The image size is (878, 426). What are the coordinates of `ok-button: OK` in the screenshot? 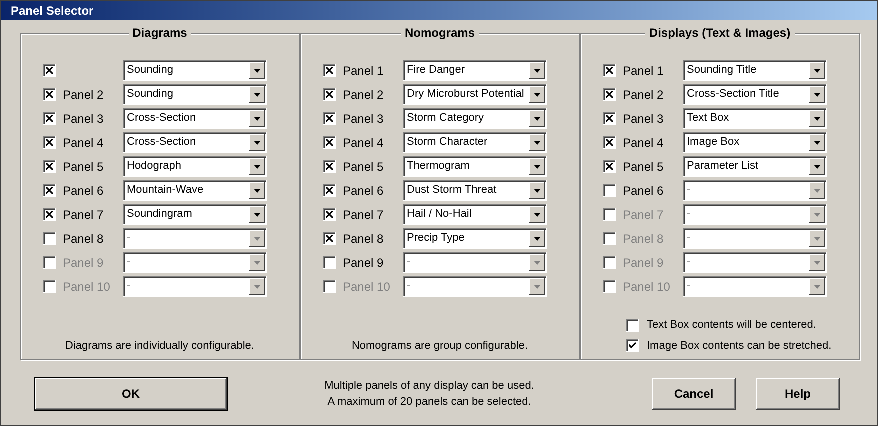 It's located at (131, 394).